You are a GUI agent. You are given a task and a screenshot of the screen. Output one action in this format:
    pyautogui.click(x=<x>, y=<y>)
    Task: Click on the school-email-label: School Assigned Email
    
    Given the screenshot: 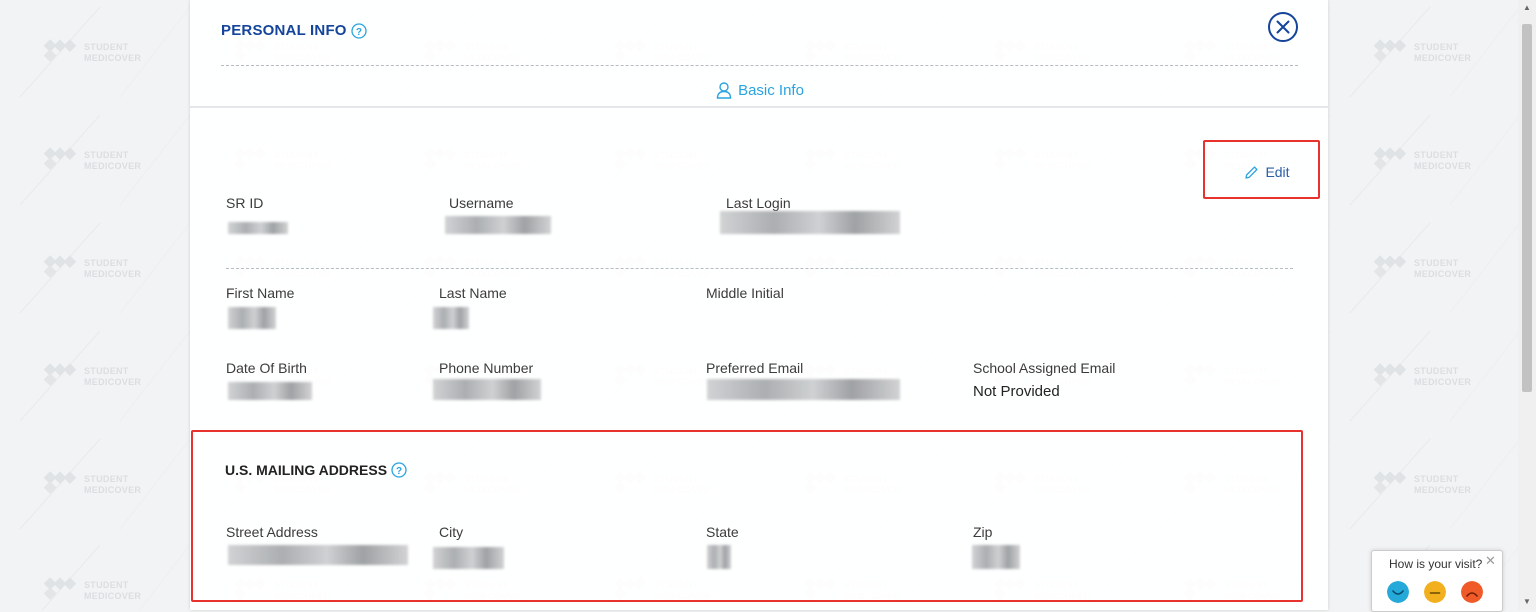 What is the action you would take?
    pyautogui.click(x=1044, y=368)
    